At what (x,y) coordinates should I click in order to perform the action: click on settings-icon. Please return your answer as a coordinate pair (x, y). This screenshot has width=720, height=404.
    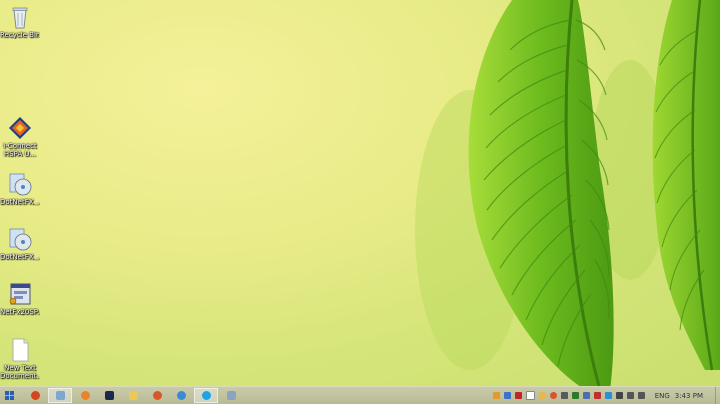
    Looking at the image, I should click on (231, 395).